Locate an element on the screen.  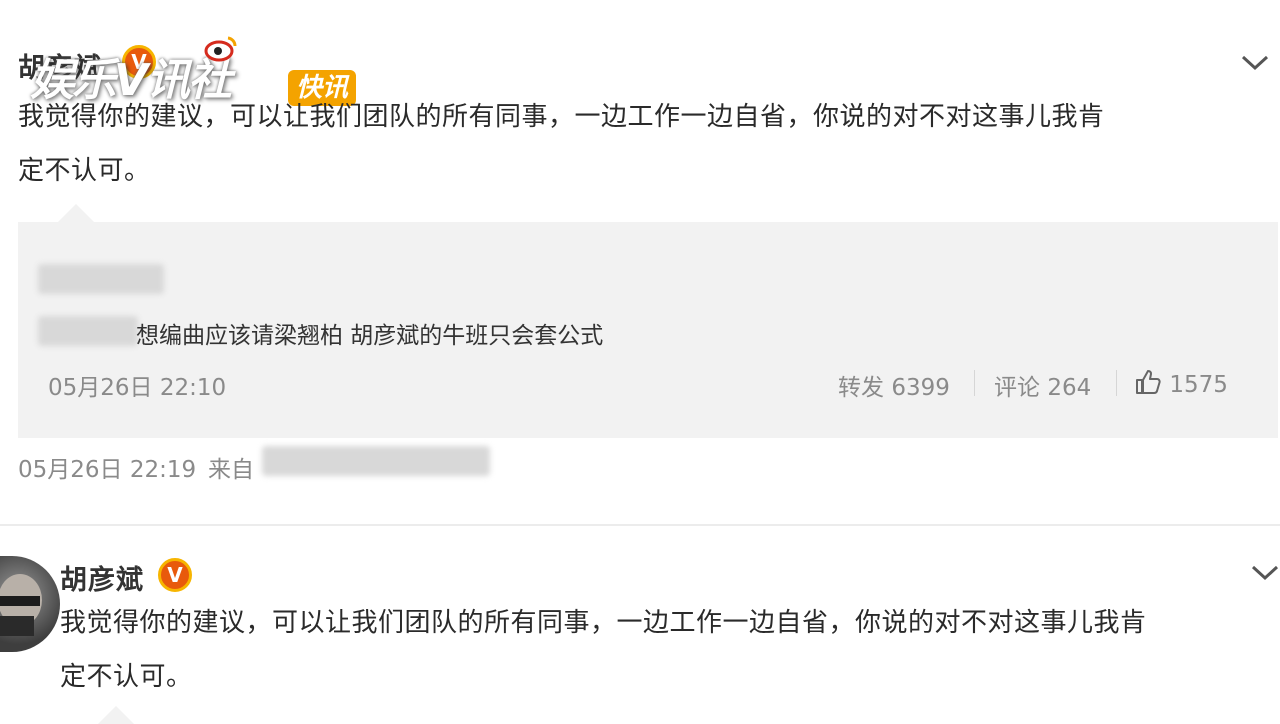
quoted-text: 想编曲应该请梁翘柏 胡彦斌的牛班只会套公式 is located at coordinates (370, 336).